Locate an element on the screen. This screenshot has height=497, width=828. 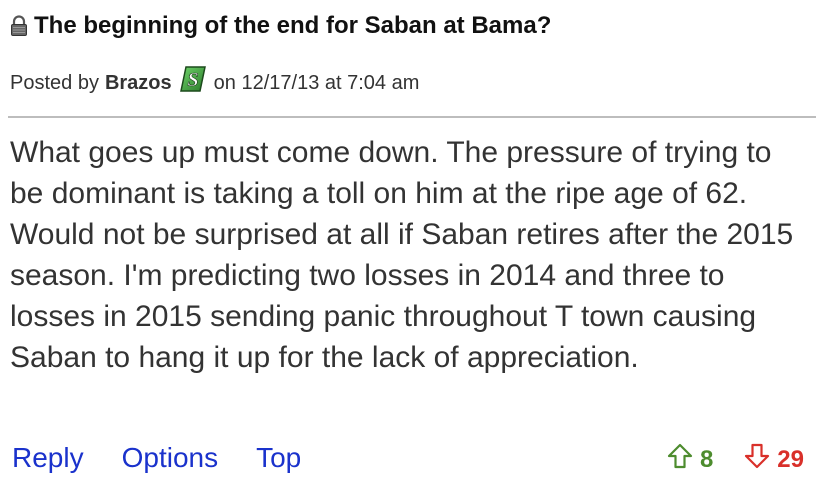
author-badge-icon: S is located at coordinates (193, 79).